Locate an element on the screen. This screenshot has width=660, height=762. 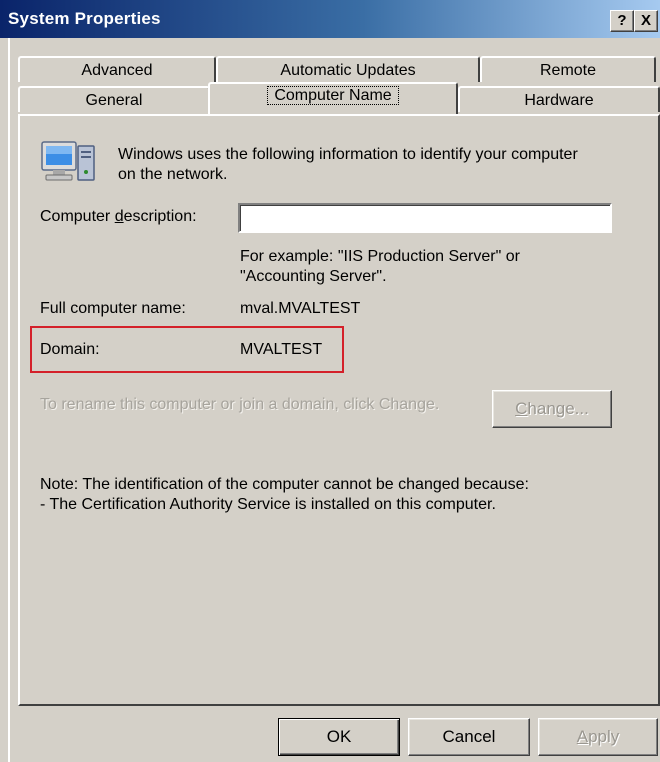
close-icon: X is located at coordinates (645, 20).